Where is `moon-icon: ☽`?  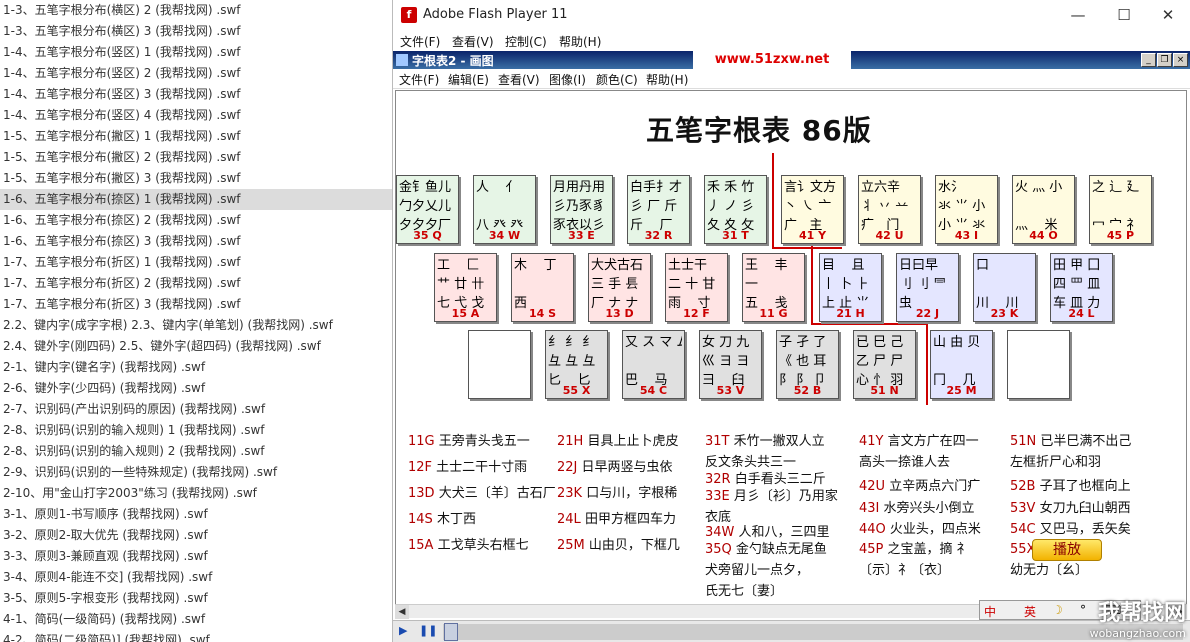
moon-icon: ☽ is located at coordinates (1057, 610).